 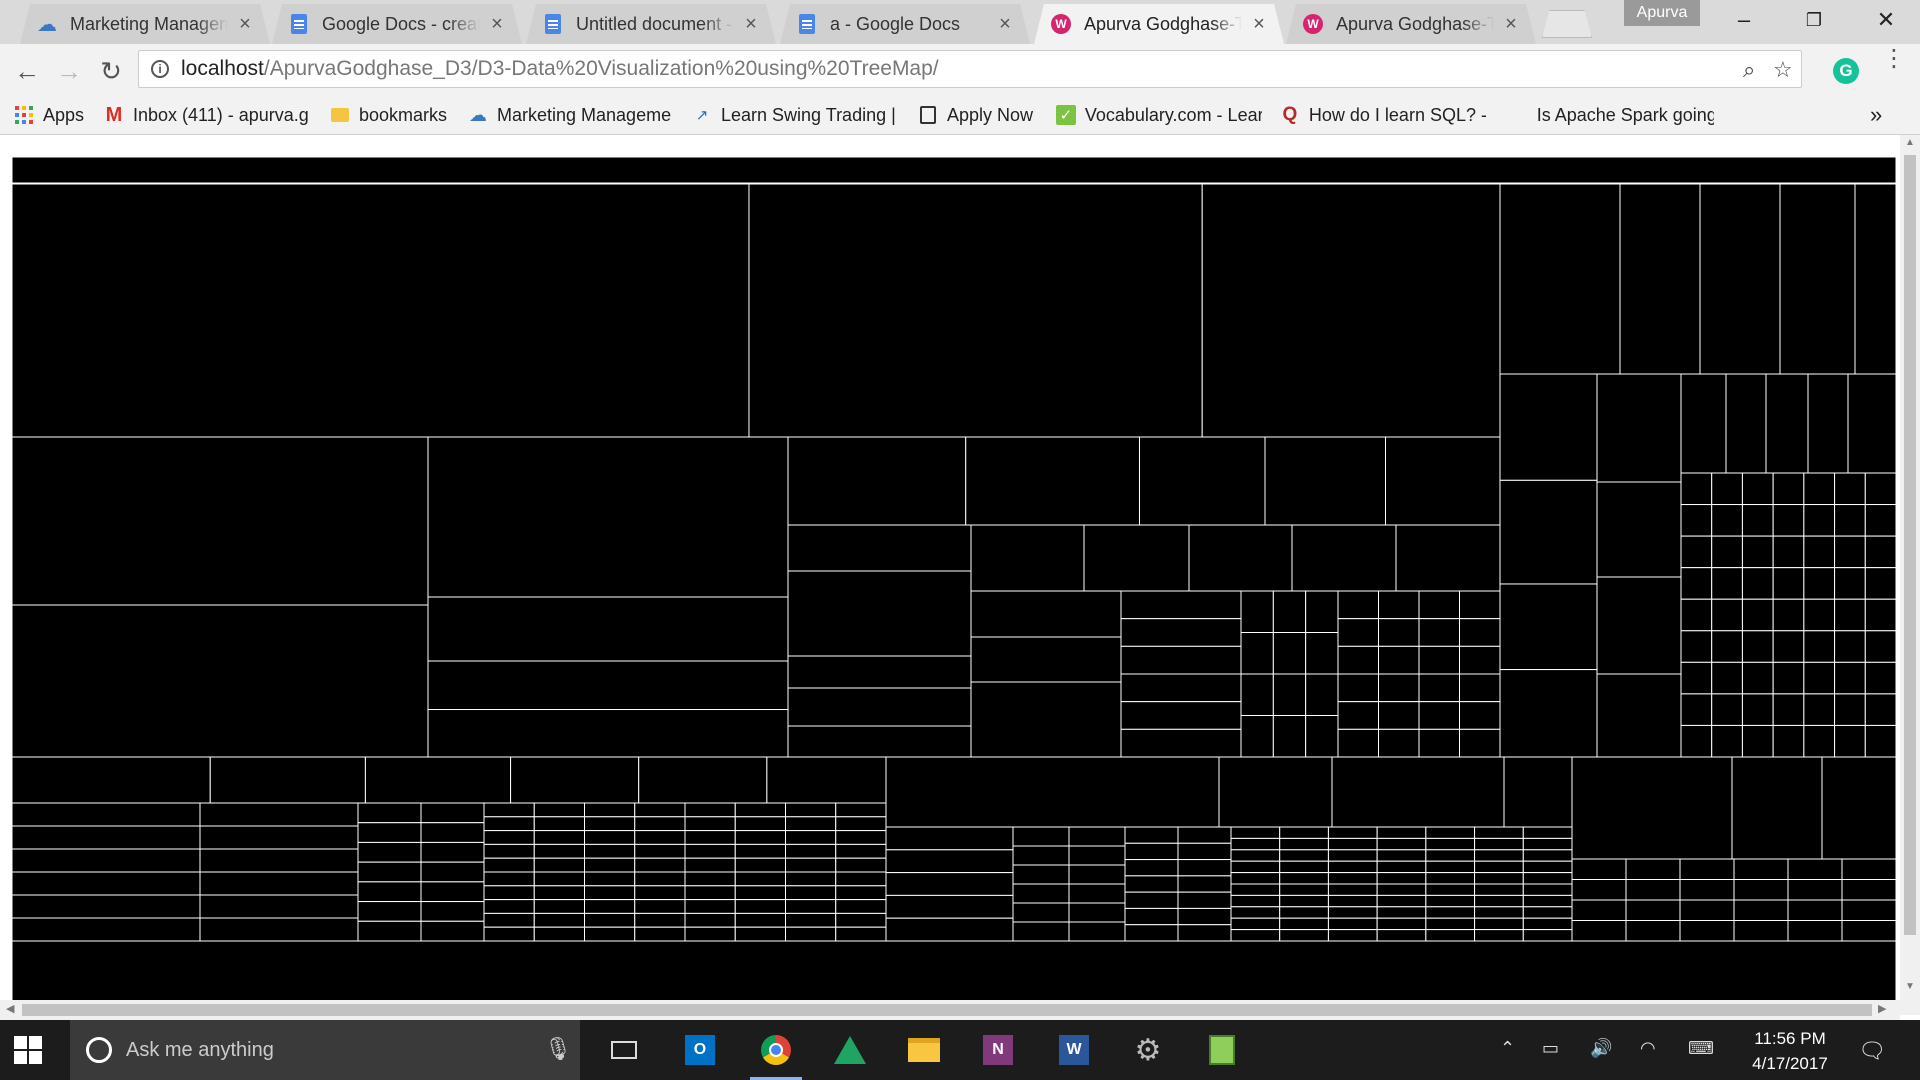 I want to click on battery-icon: ▭, so click(x=1550, y=1048).